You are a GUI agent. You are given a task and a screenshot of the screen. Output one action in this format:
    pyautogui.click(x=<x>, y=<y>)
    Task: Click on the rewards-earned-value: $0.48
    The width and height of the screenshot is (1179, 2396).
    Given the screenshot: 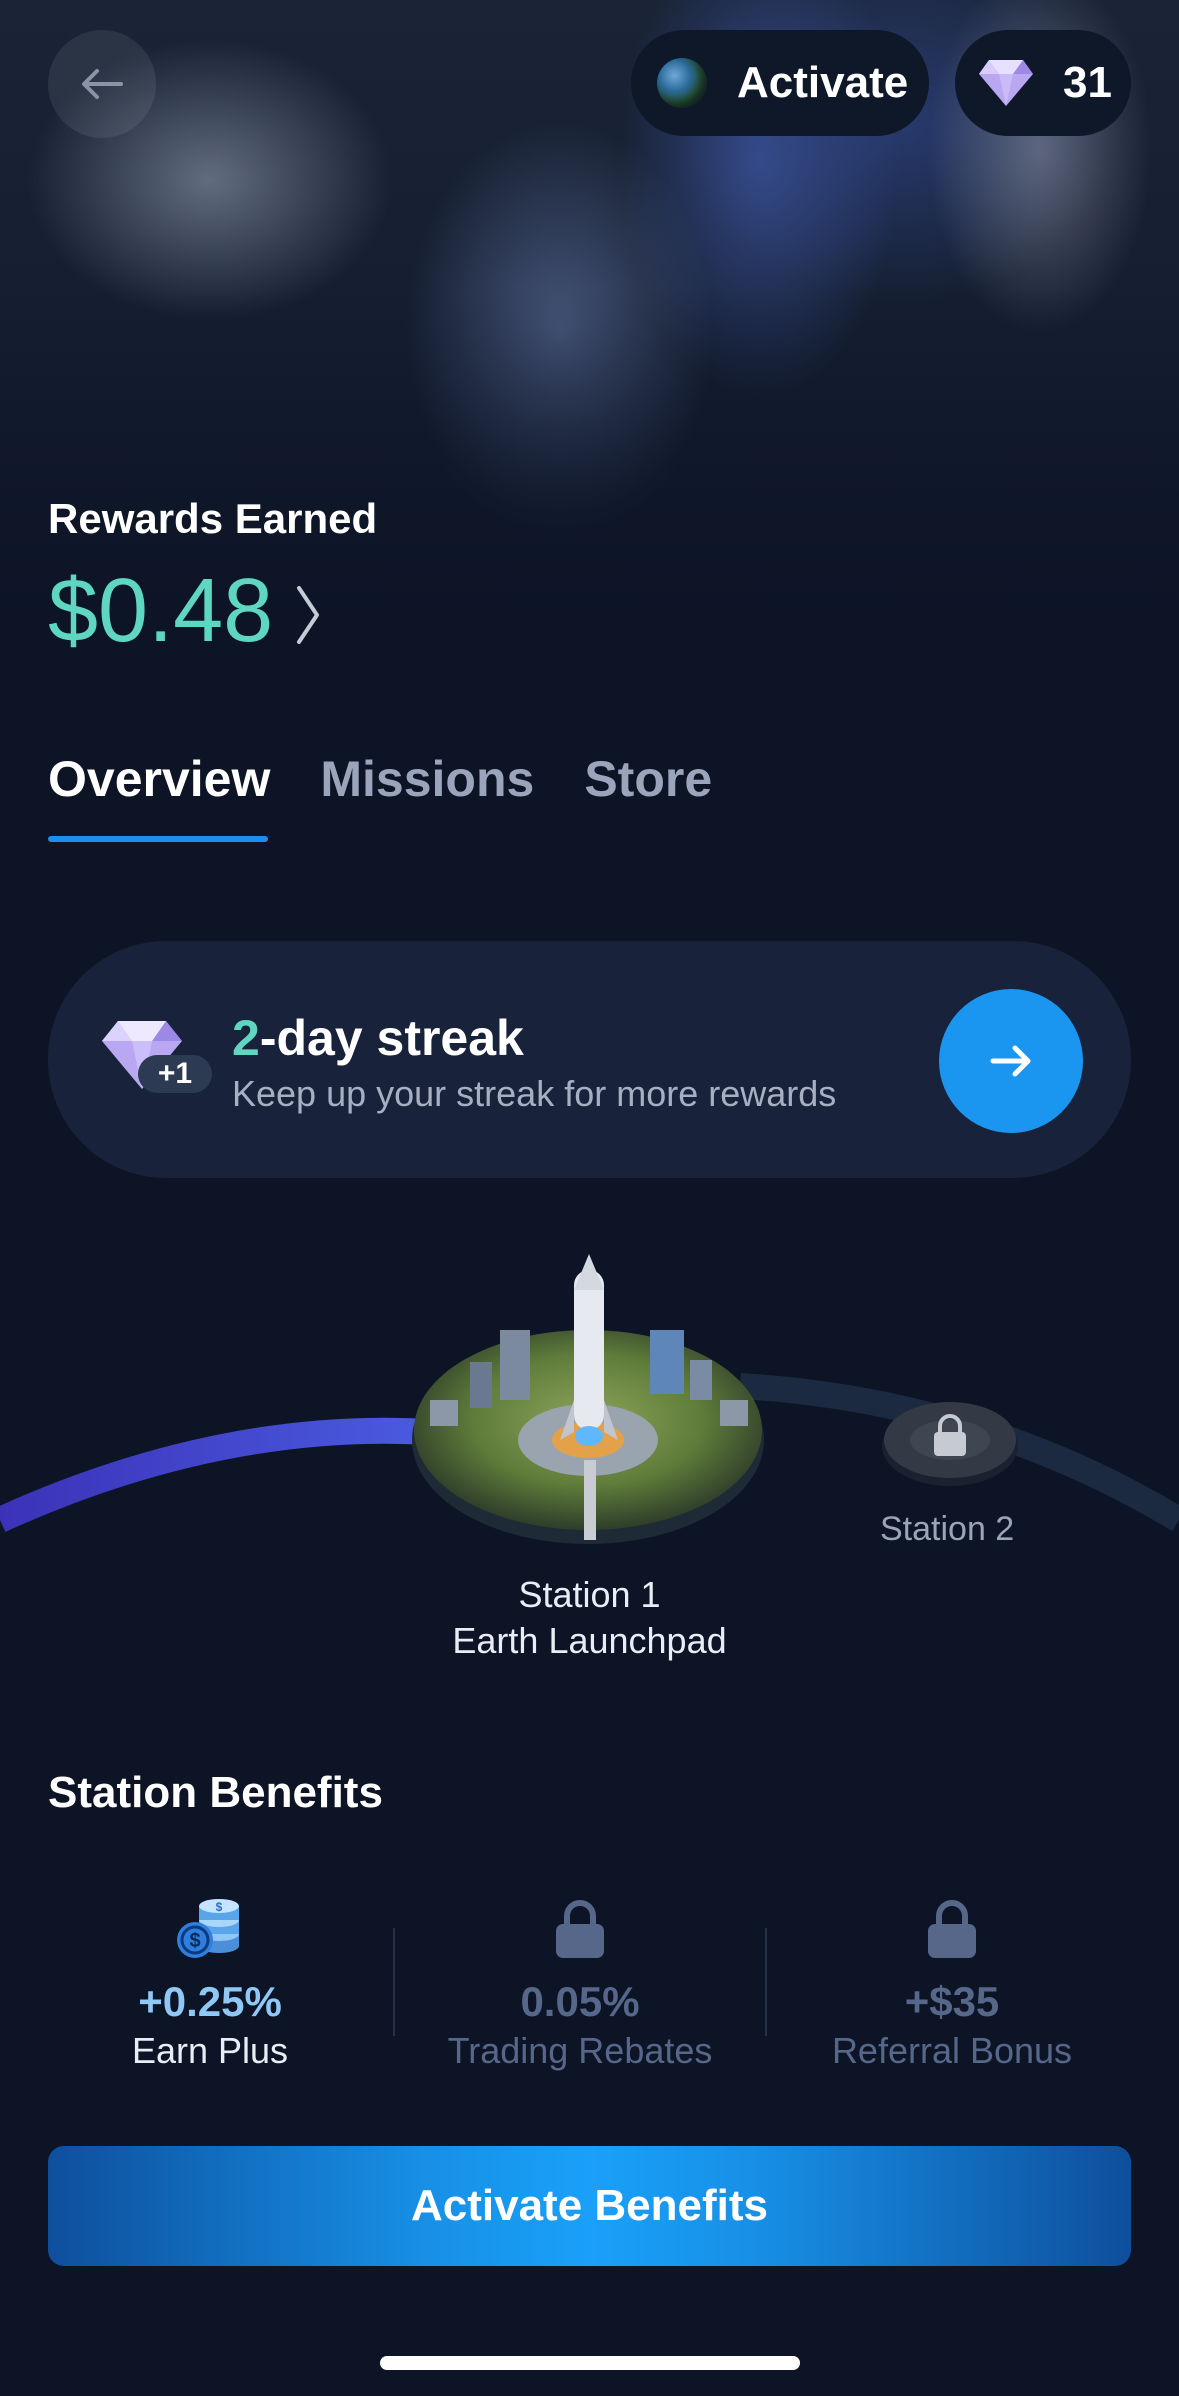 What is the action you would take?
    pyautogui.click(x=184, y=611)
    